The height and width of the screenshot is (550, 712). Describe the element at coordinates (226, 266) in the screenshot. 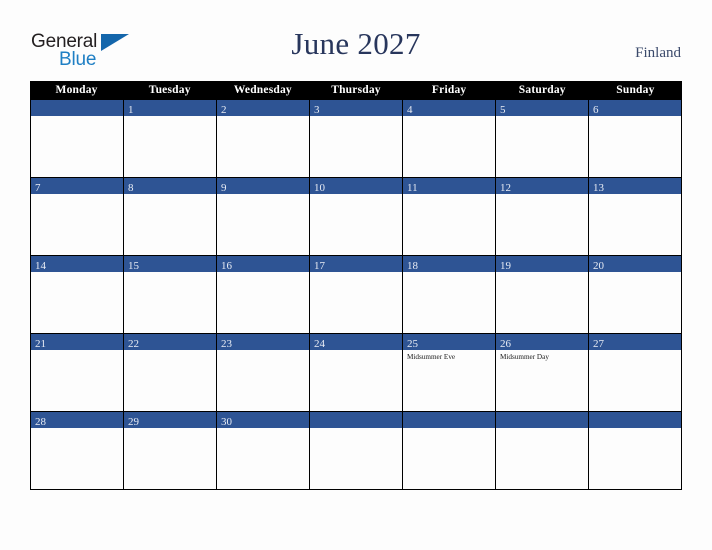

I see `day-number: 16` at that location.